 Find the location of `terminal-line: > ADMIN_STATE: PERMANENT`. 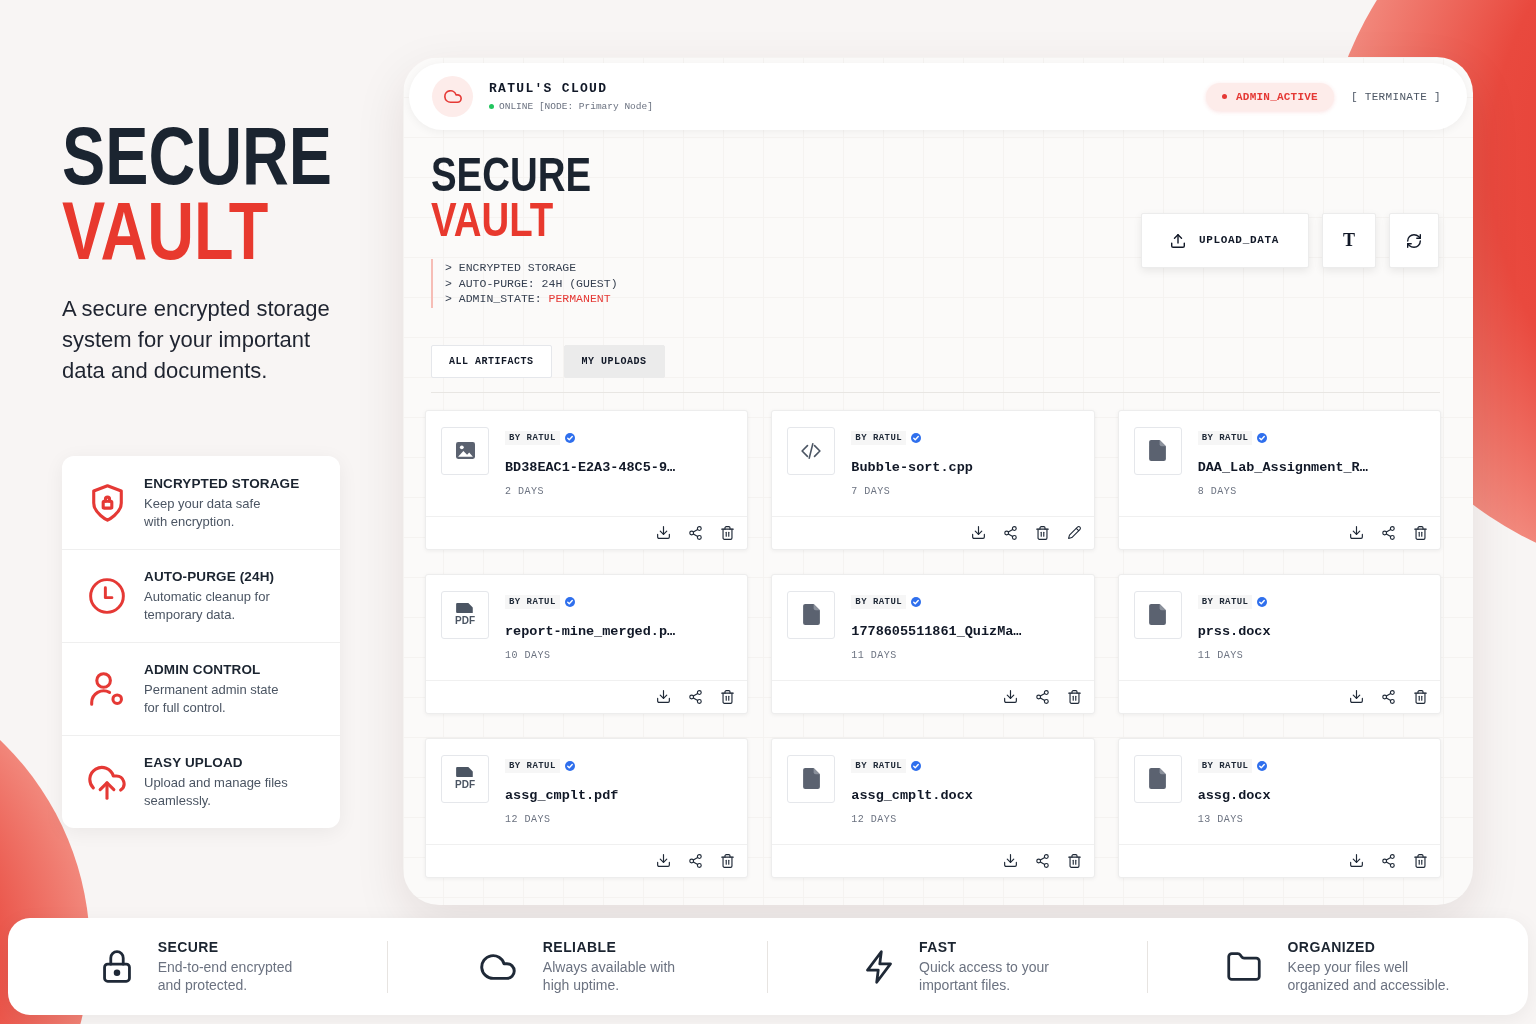

terminal-line: > ADMIN_STATE: PERMANENT is located at coordinates (528, 299).